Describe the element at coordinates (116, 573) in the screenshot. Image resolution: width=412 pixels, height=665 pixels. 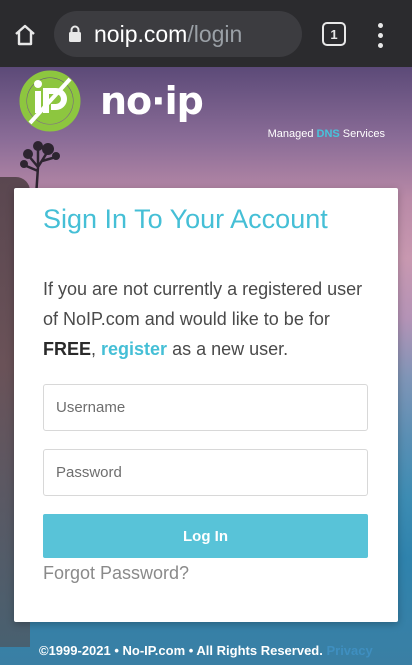
I see `forgot-password-link: Forgot Password?` at that location.